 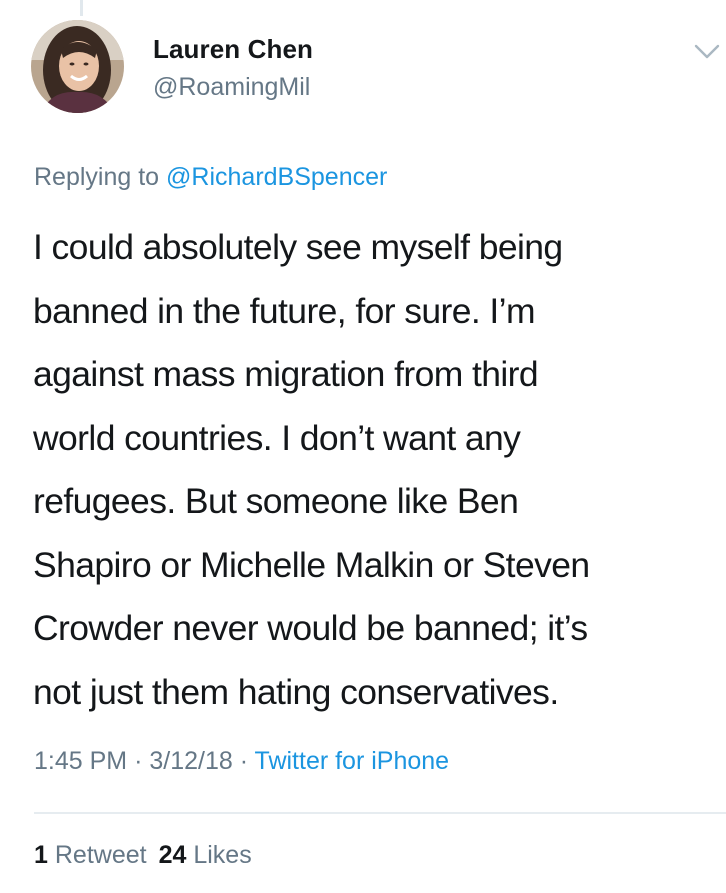 I want to click on tweet-date: 3/12/18, so click(x=190, y=761).